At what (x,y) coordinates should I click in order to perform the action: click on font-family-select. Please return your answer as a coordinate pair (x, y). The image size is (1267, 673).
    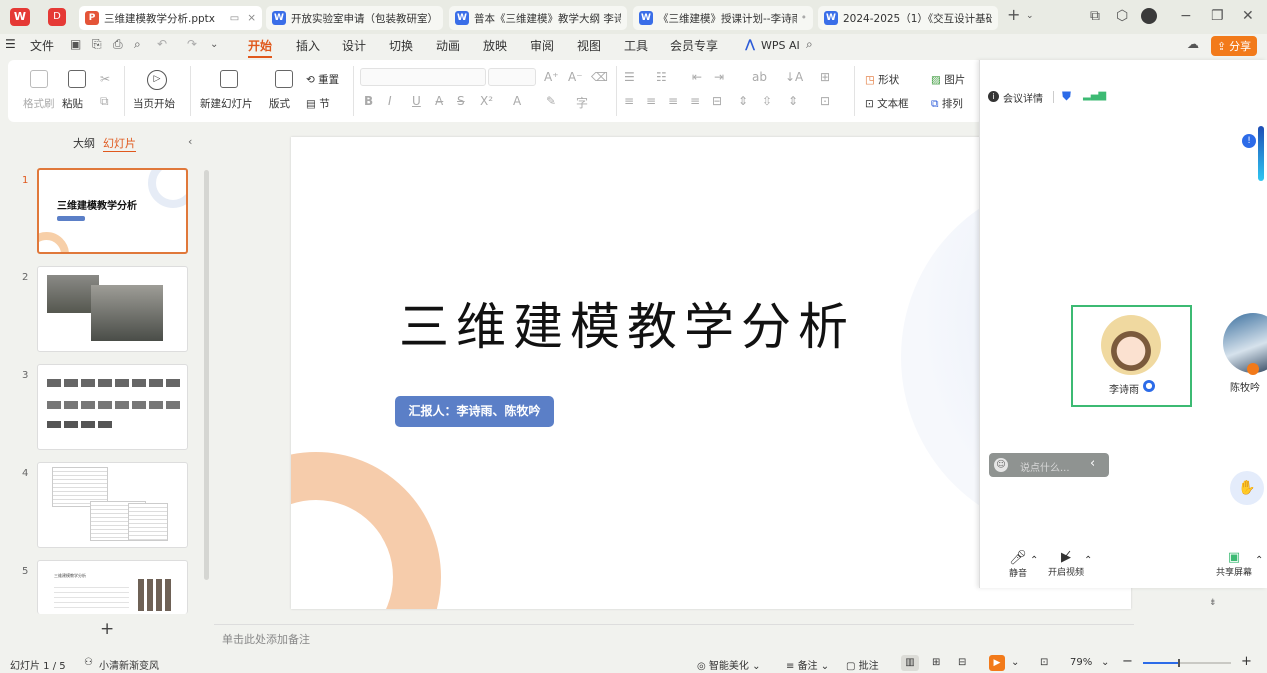
    Looking at the image, I should click on (423, 77).